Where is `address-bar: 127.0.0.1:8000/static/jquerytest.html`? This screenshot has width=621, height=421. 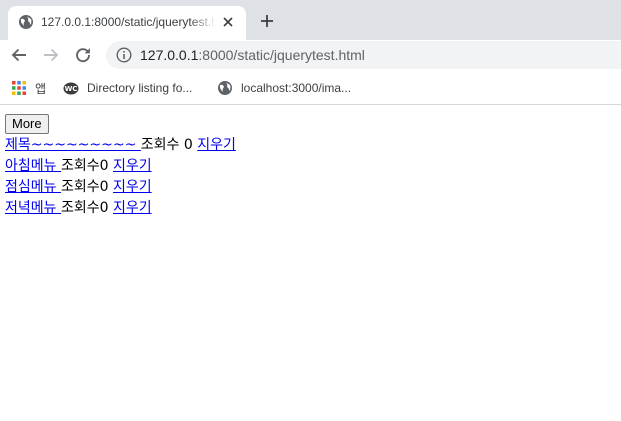
address-bar: 127.0.0.1:8000/static/jquerytest.html is located at coordinates (363, 55).